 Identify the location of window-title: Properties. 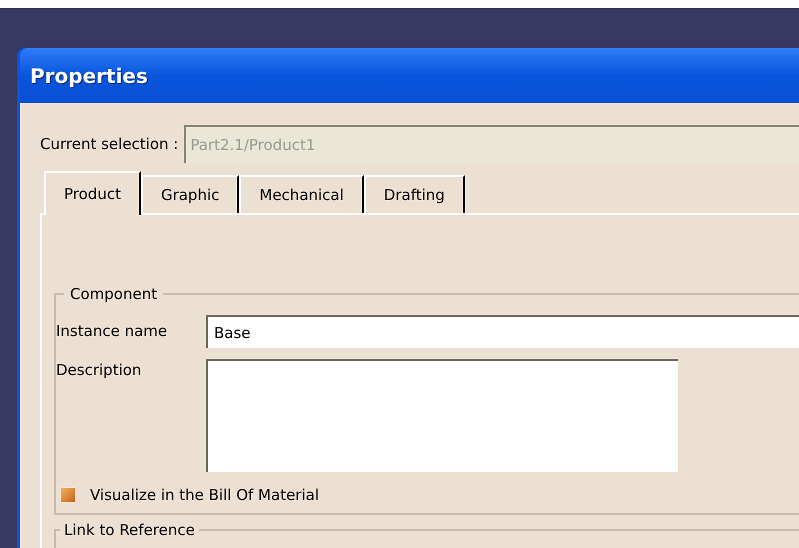
(89, 76).